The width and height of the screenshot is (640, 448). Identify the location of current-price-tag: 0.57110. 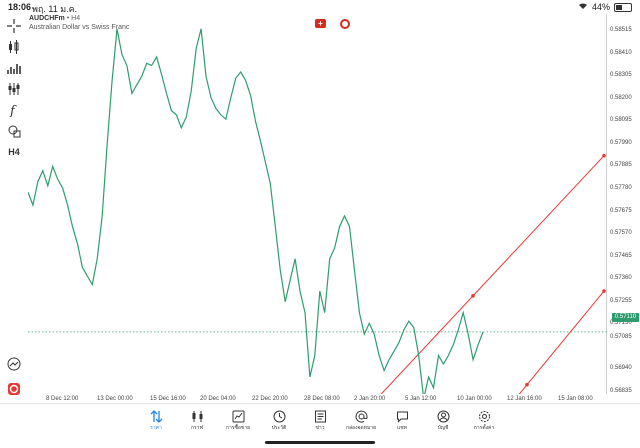
(625, 317).